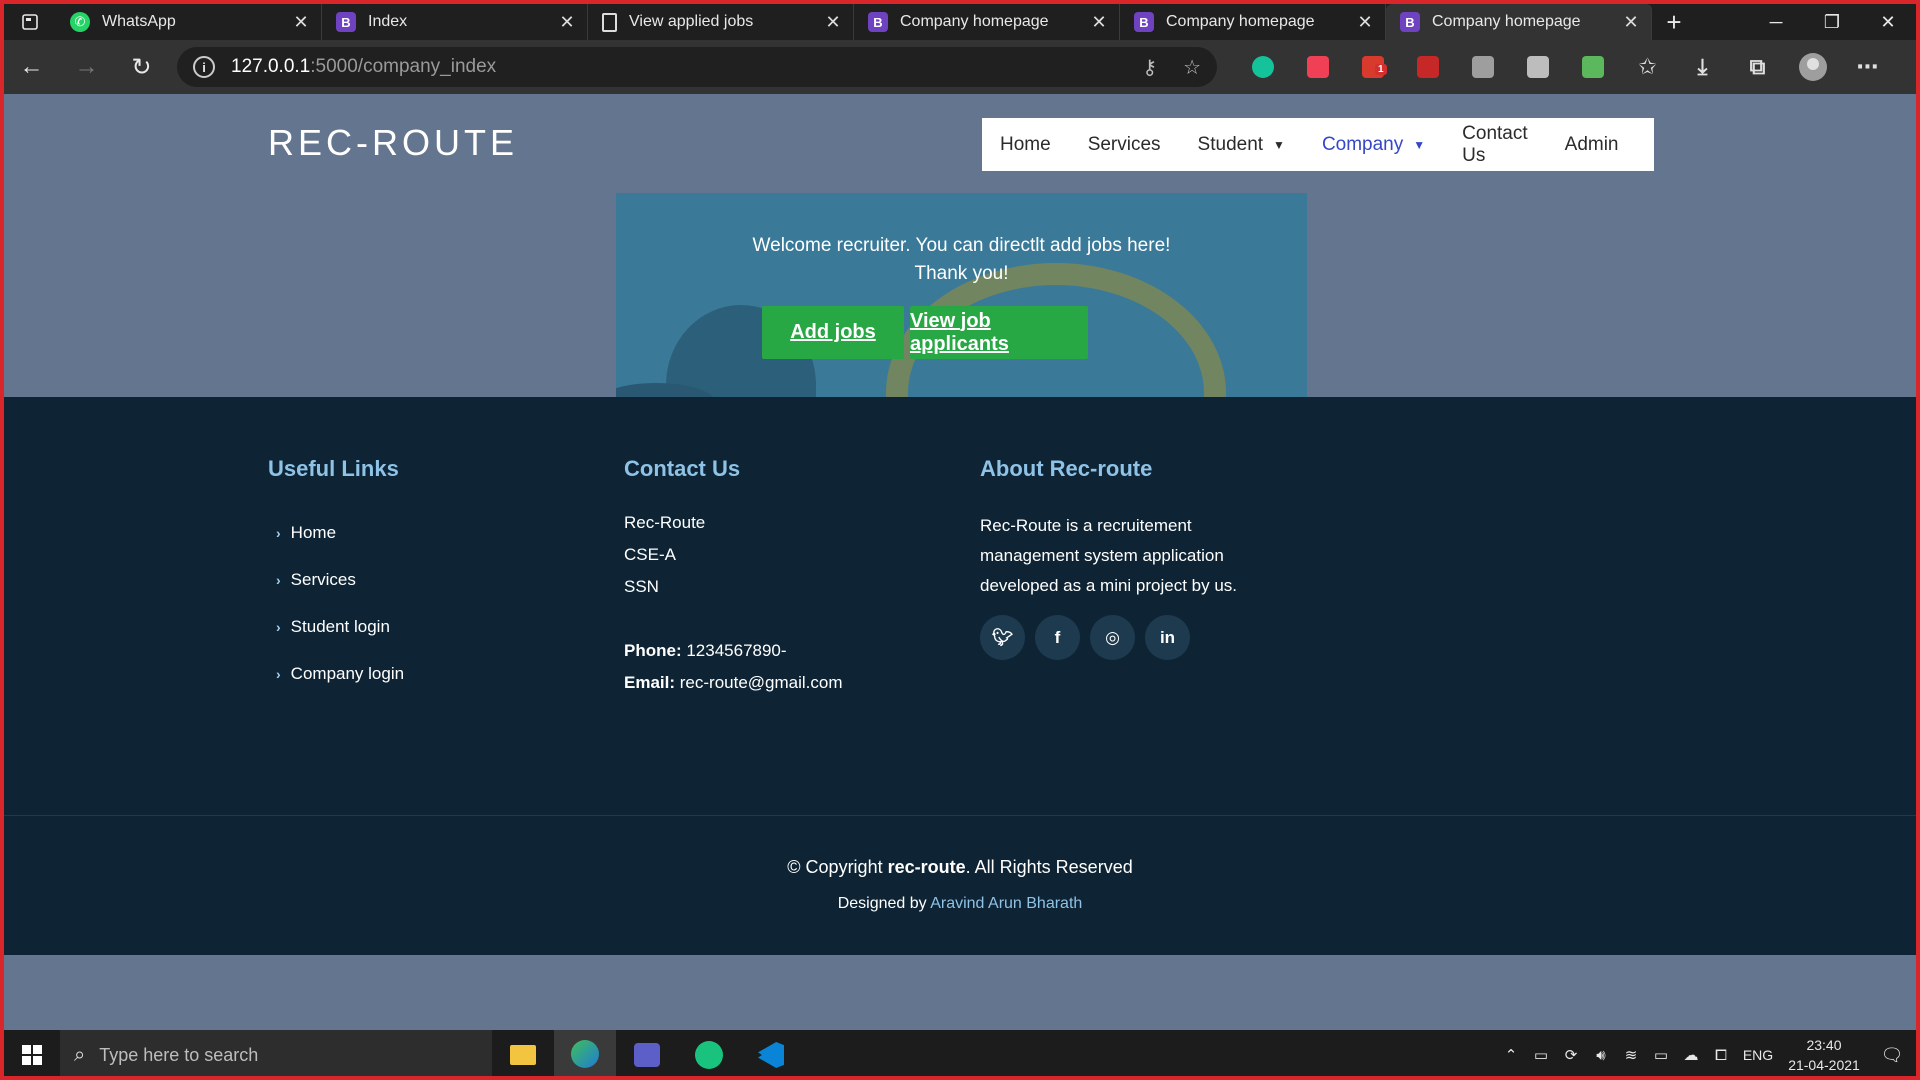  I want to click on vscode-app, so click(771, 1053).